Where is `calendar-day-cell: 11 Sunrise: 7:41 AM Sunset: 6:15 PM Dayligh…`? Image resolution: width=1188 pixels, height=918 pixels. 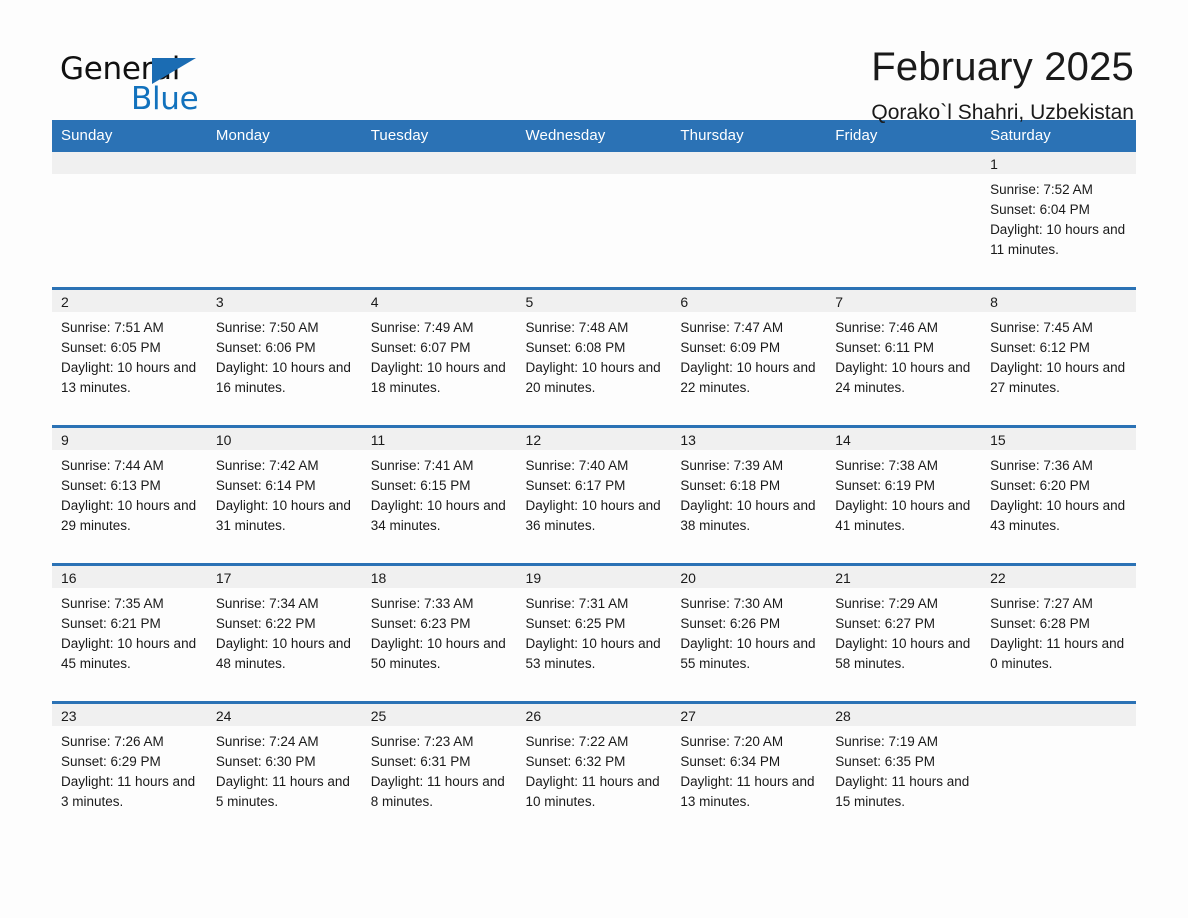
calendar-day-cell: 11 Sunrise: 7:41 AM Sunset: 6:15 PM Dayligh… is located at coordinates (439, 495).